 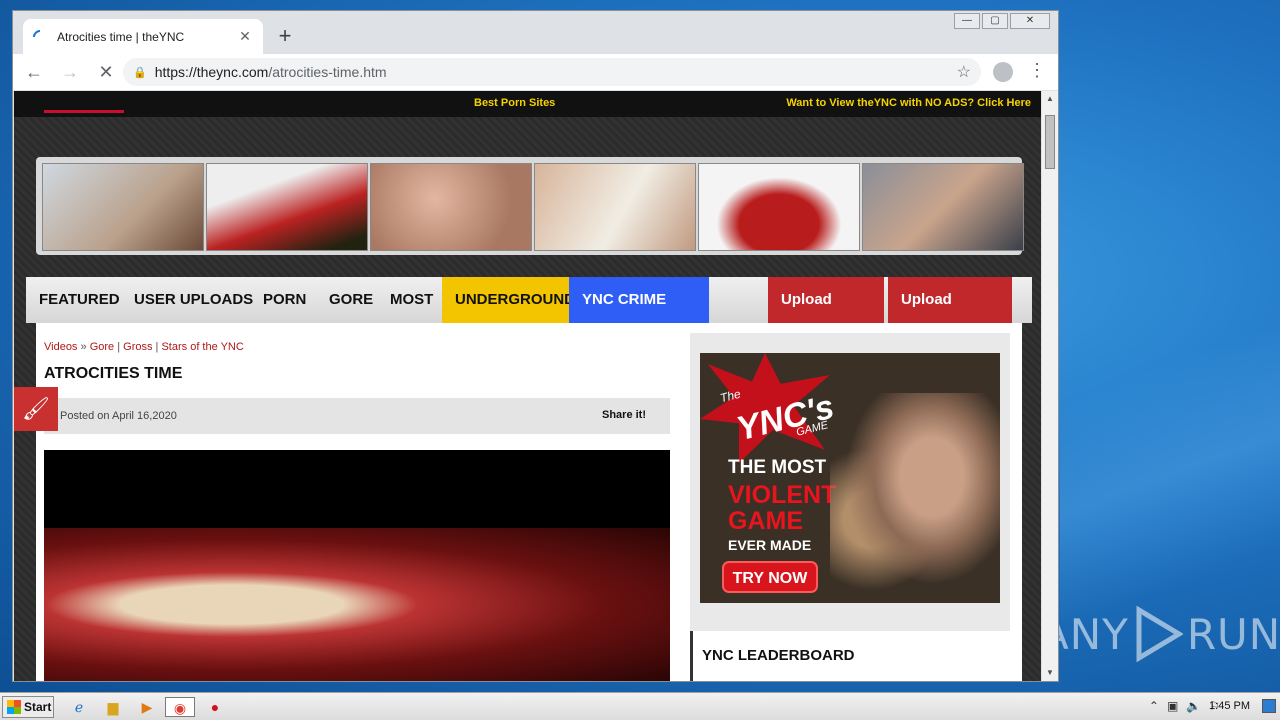 I want to click on thumbnail-strip, so click(x=530, y=206).